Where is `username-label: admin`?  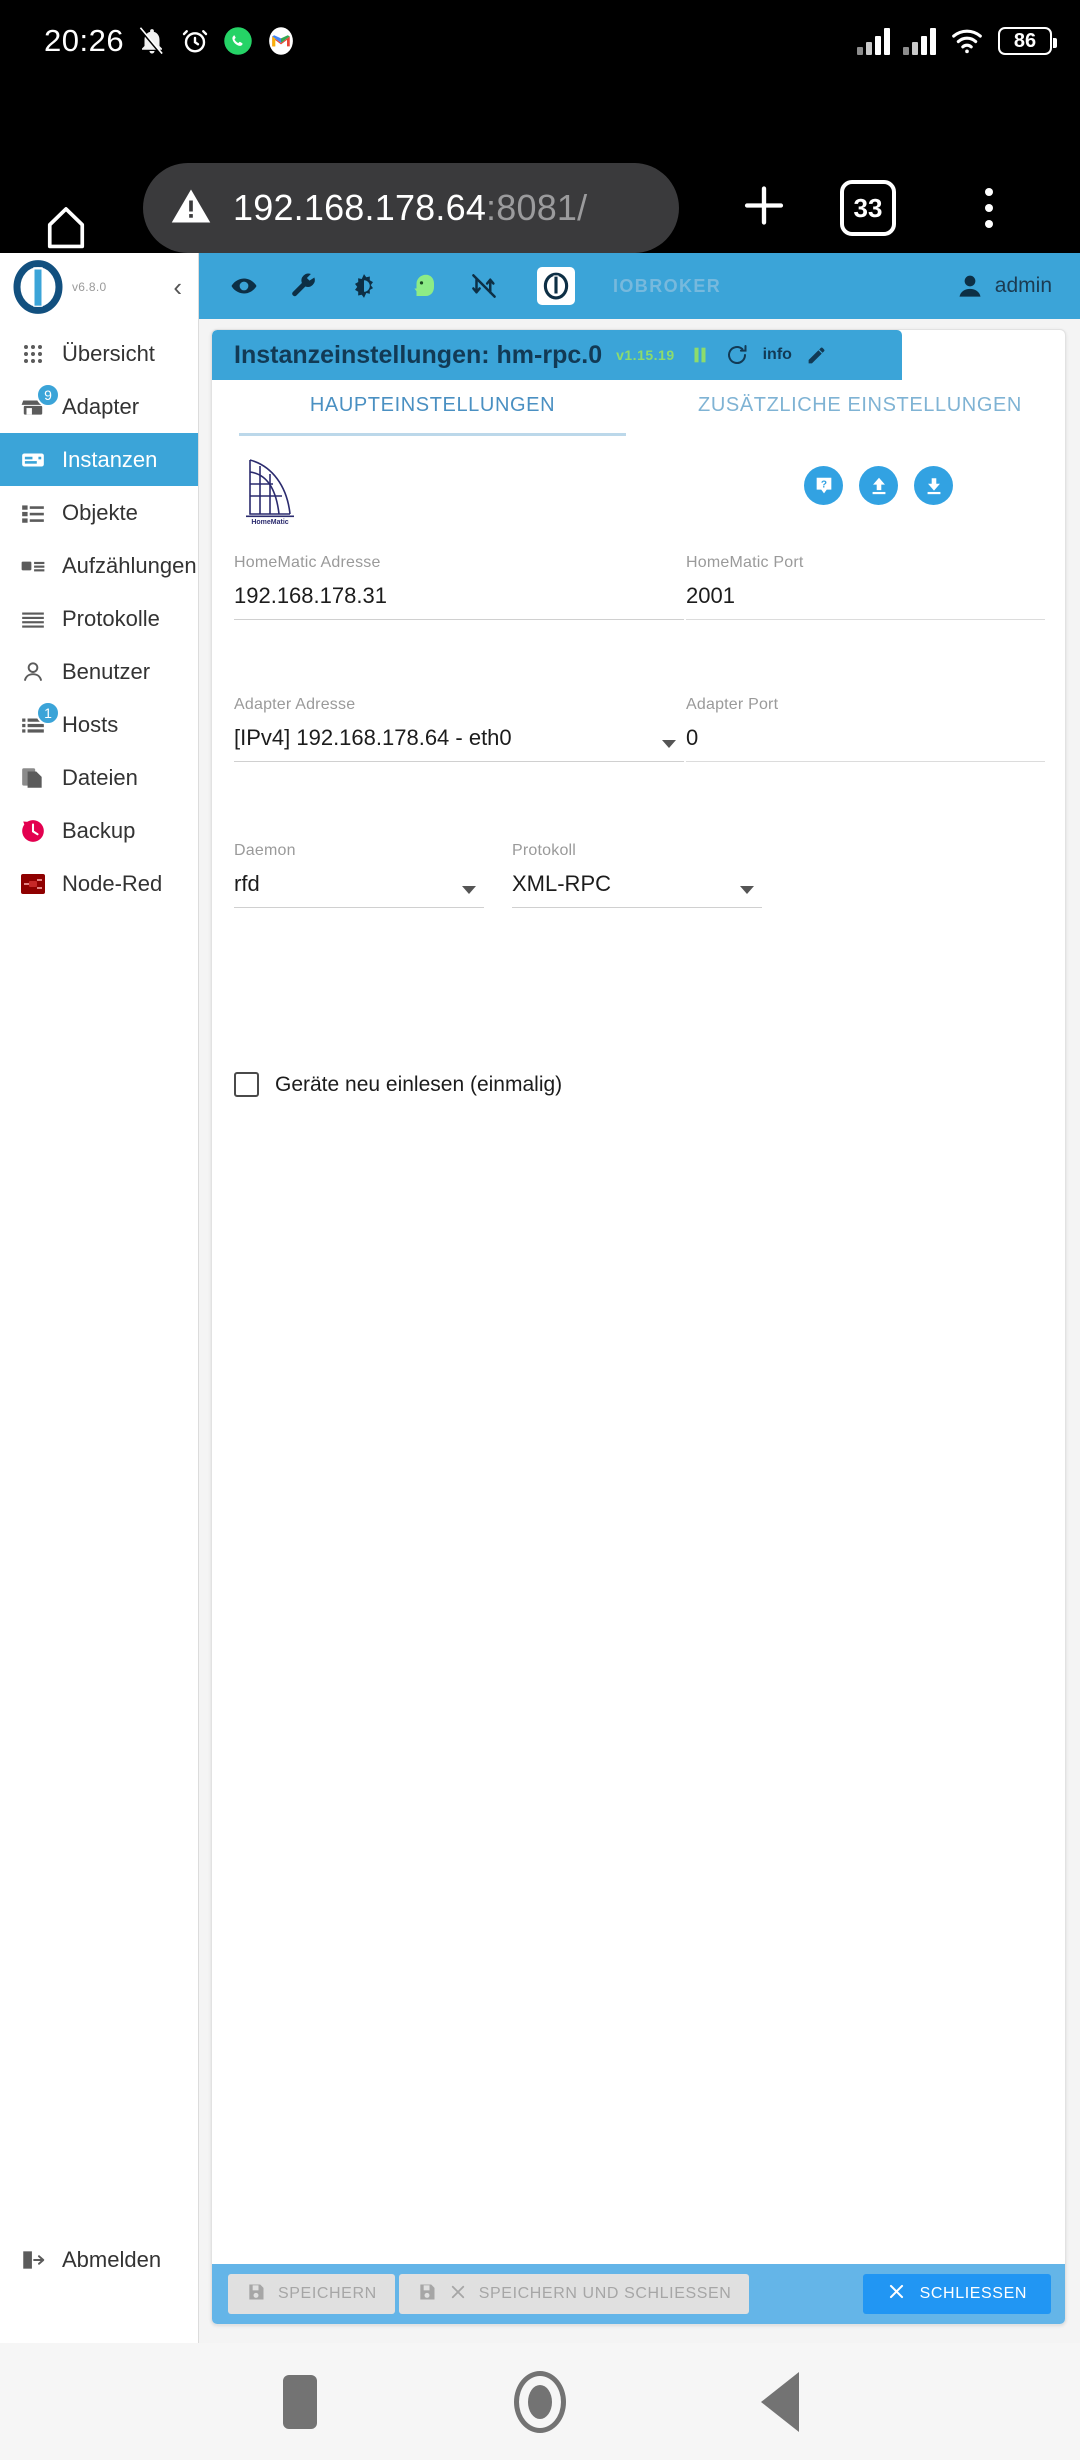 username-label: admin is located at coordinates (1023, 285).